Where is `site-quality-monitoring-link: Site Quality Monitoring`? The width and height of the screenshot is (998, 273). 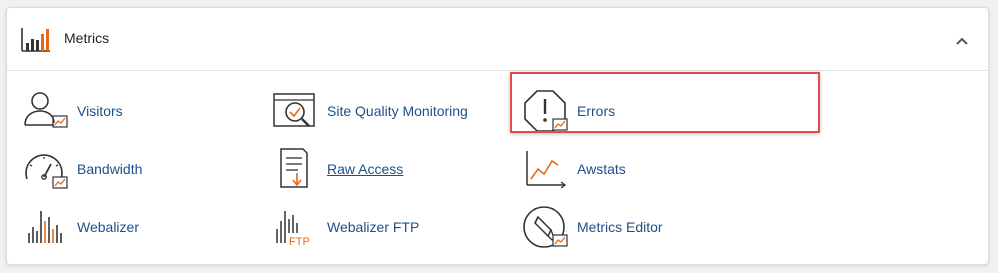 site-quality-monitoring-link: Site Quality Monitoring is located at coordinates (381, 112).